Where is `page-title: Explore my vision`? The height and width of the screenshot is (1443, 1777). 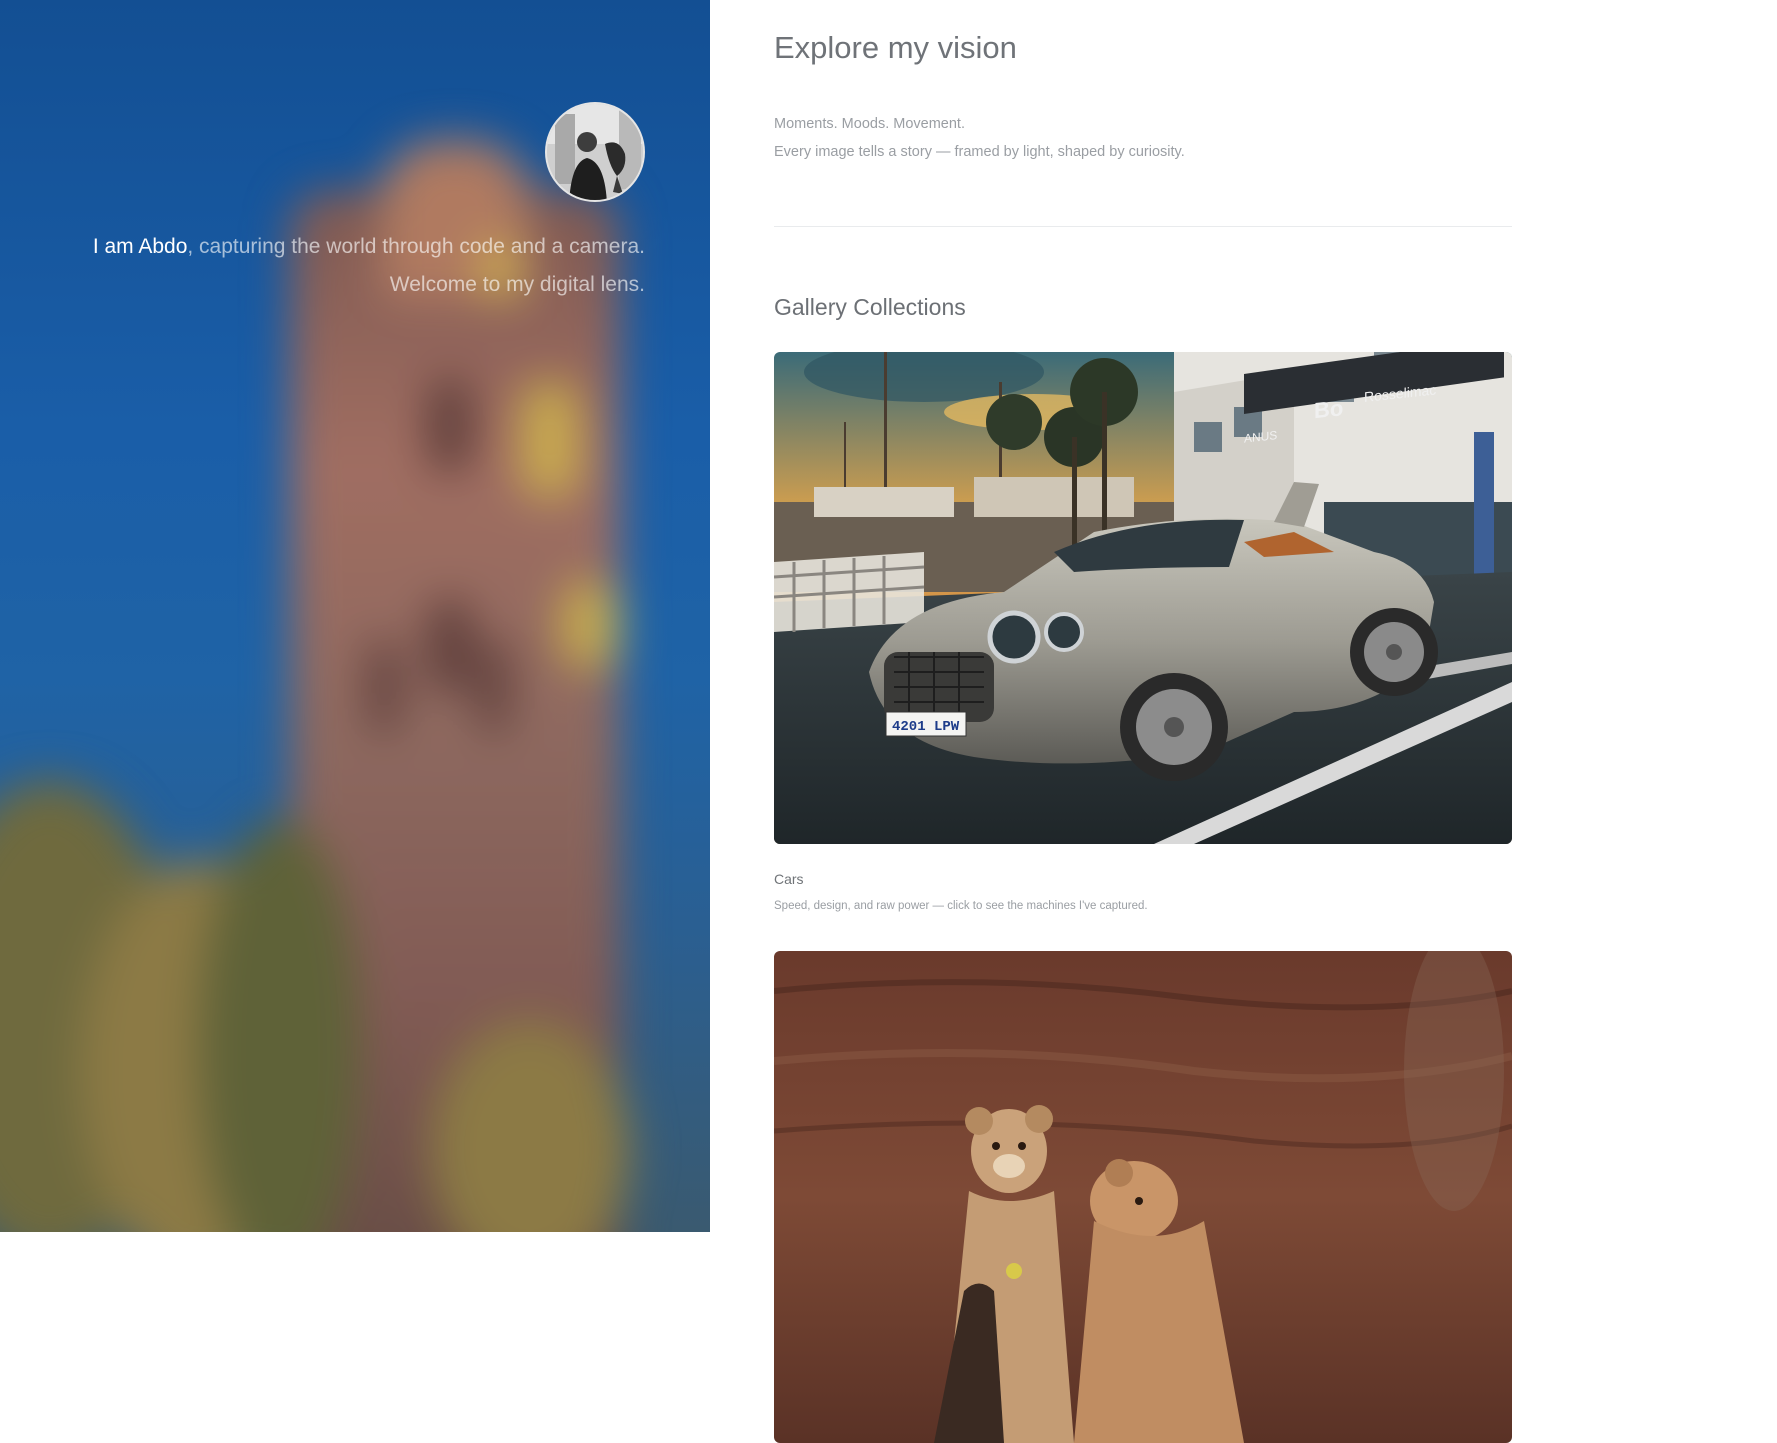 page-title: Explore my vision is located at coordinates (895, 47).